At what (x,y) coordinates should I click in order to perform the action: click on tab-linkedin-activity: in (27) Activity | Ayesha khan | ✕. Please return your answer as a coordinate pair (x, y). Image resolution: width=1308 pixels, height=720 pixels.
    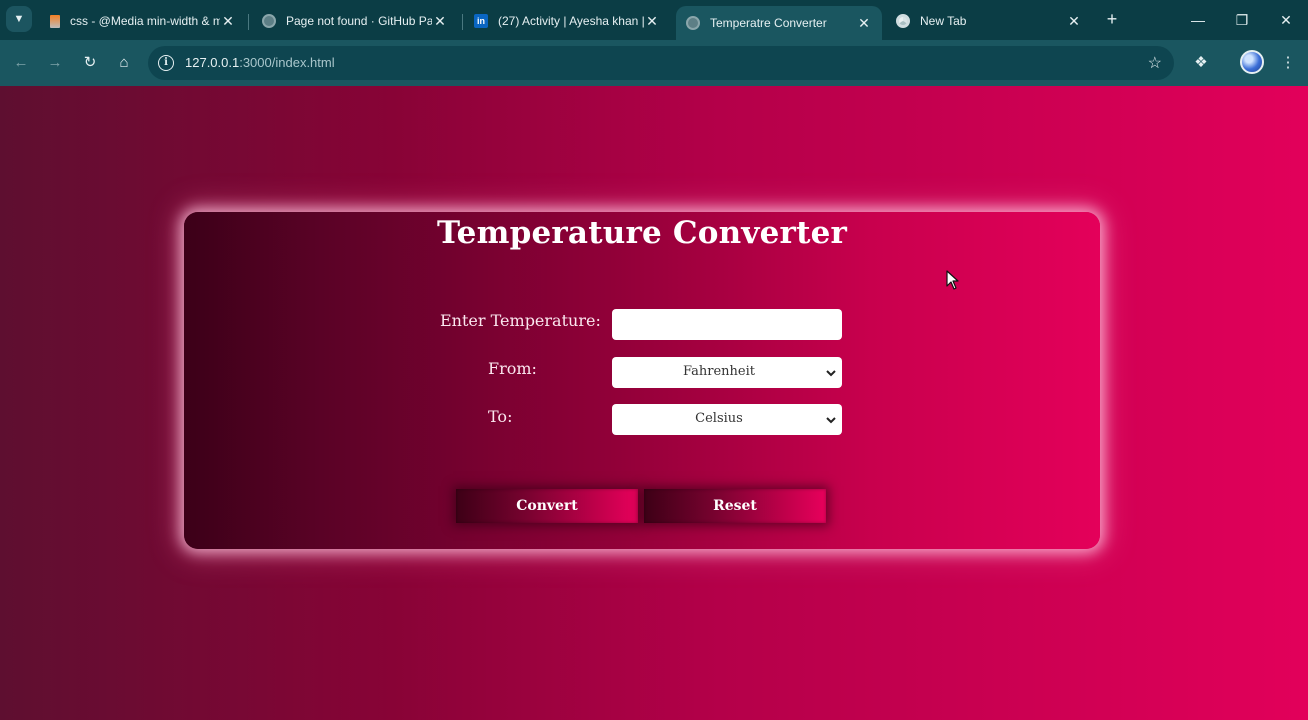
    Looking at the image, I should click on (567, 21).